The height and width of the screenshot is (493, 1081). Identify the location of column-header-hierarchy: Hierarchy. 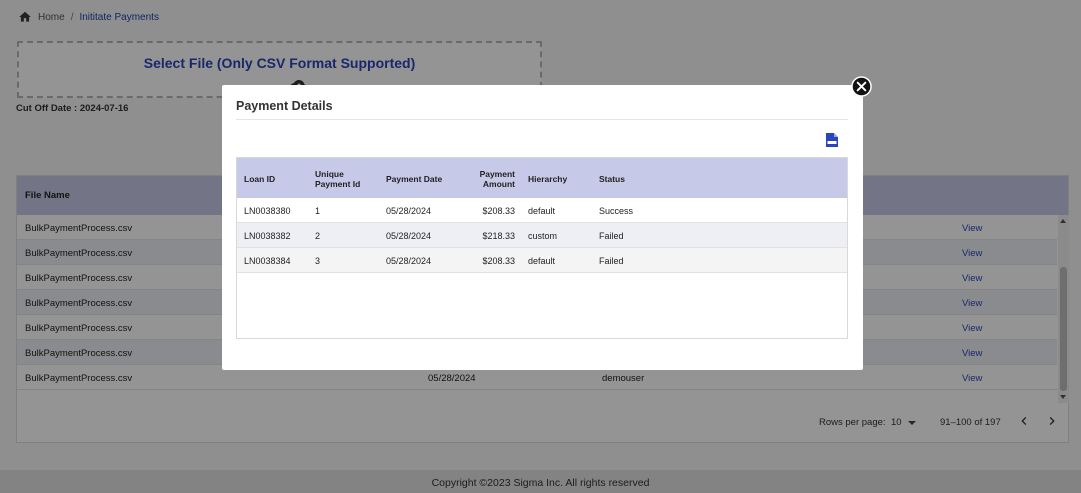
(547, 179).